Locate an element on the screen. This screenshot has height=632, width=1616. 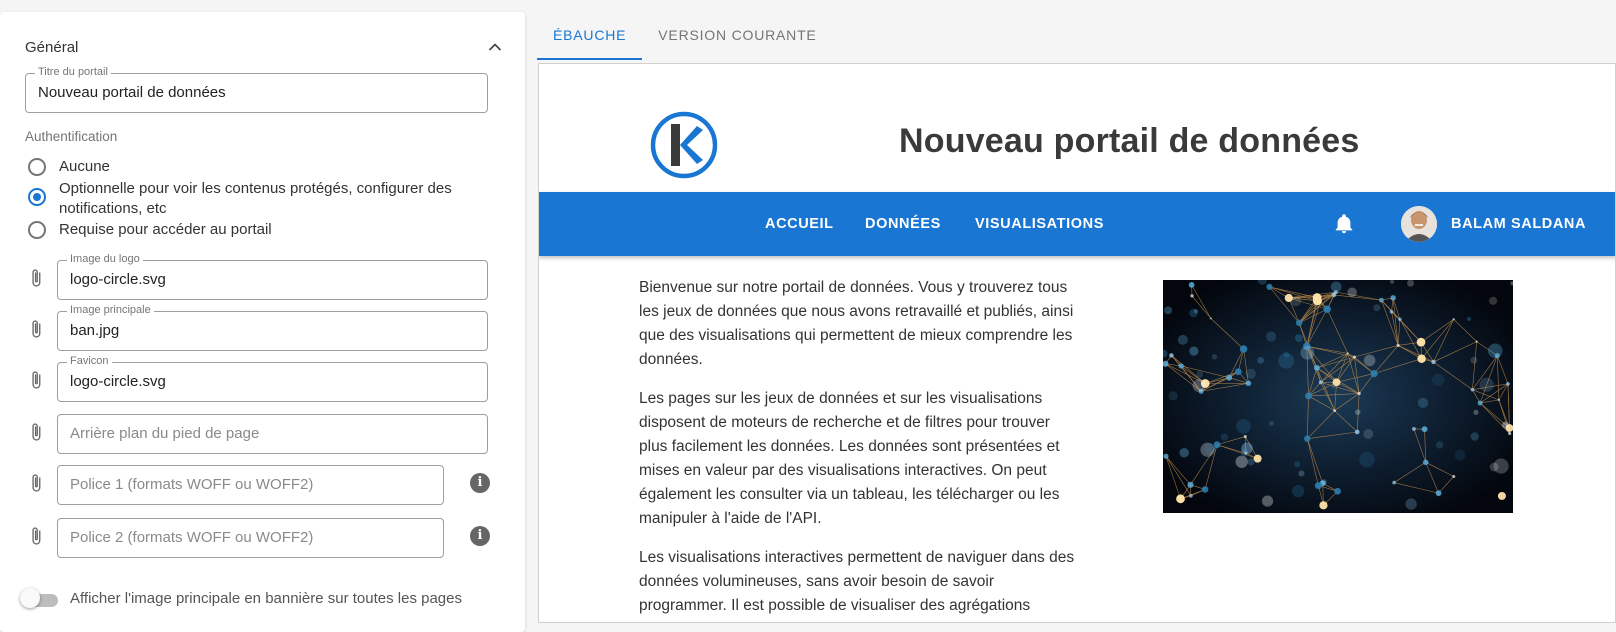
logo-image-field: Image du logo logo-circle.svg is located at coordinates (272, 280).